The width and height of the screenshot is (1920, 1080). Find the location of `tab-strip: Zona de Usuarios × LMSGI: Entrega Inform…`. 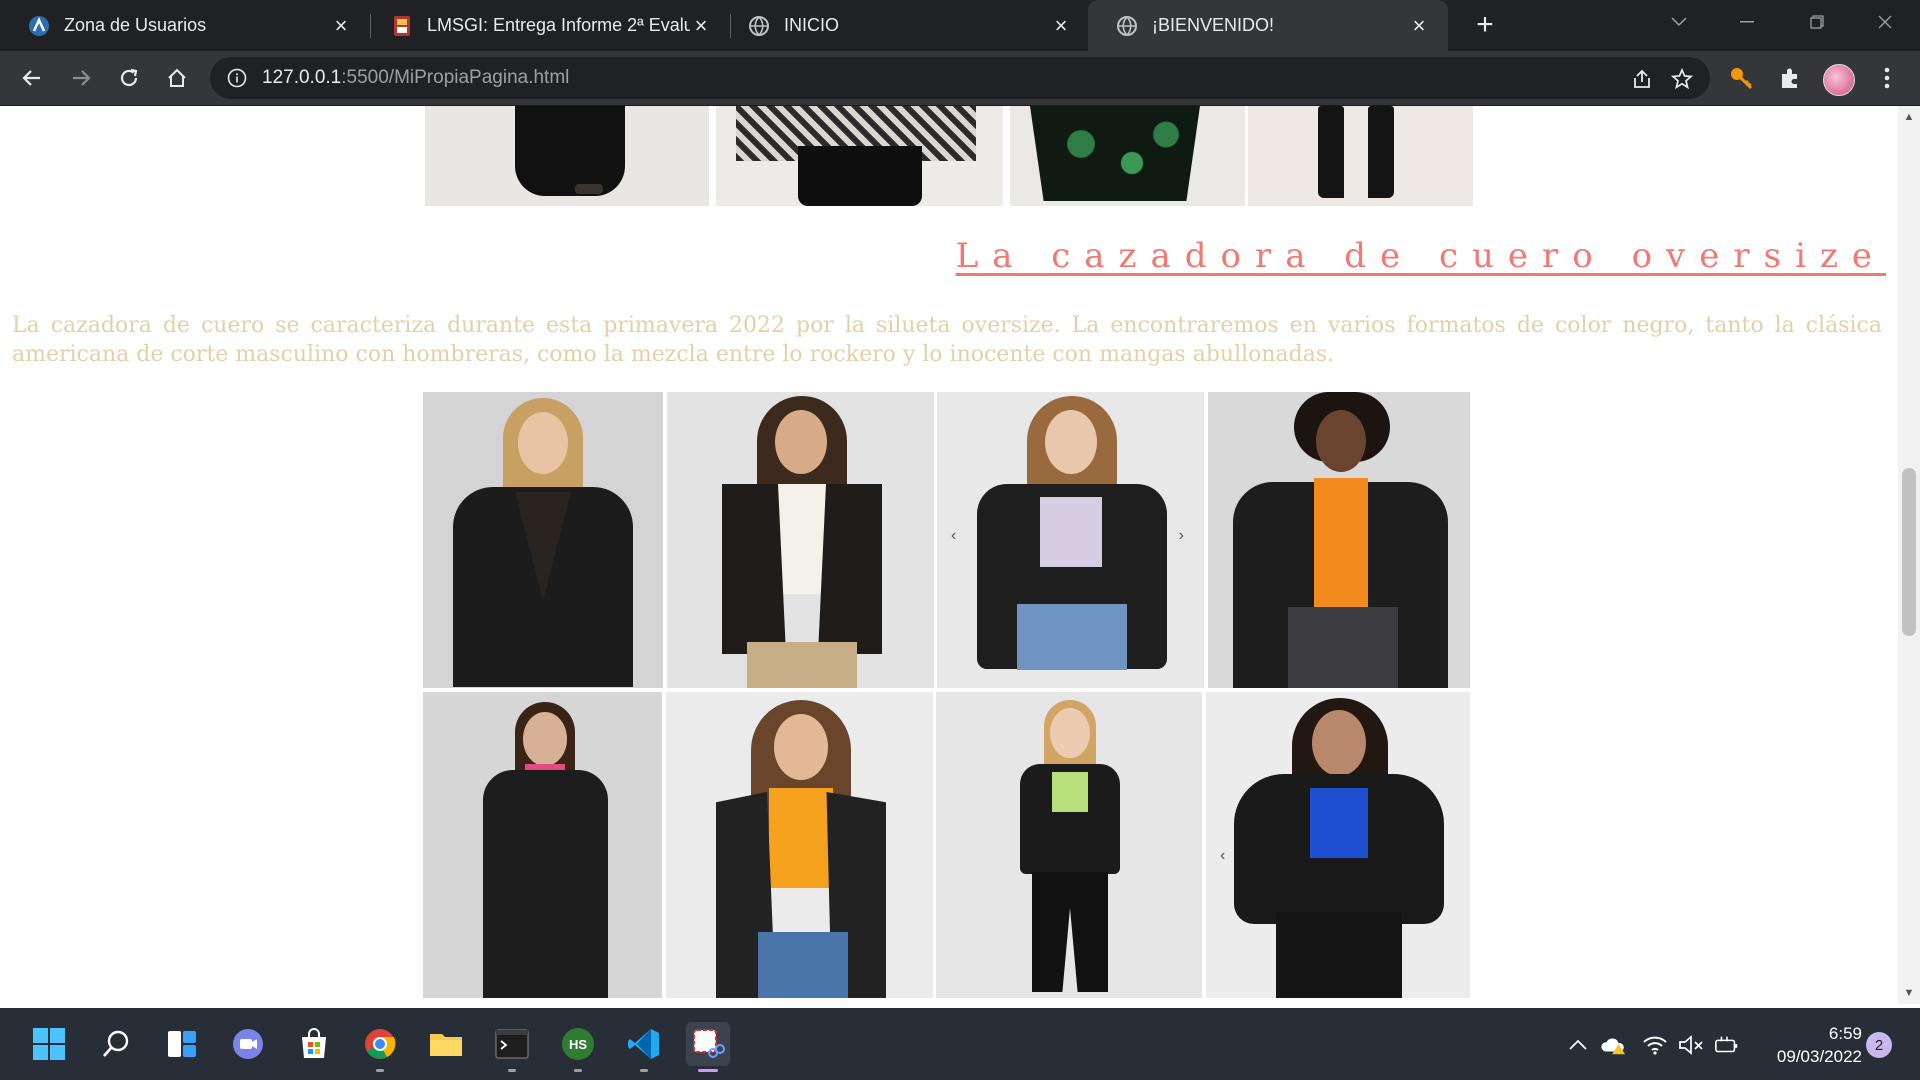

tab-strip: Zona de Usuarios × LMSGI: Entrega Inform… is located at coordinates (960, 25).